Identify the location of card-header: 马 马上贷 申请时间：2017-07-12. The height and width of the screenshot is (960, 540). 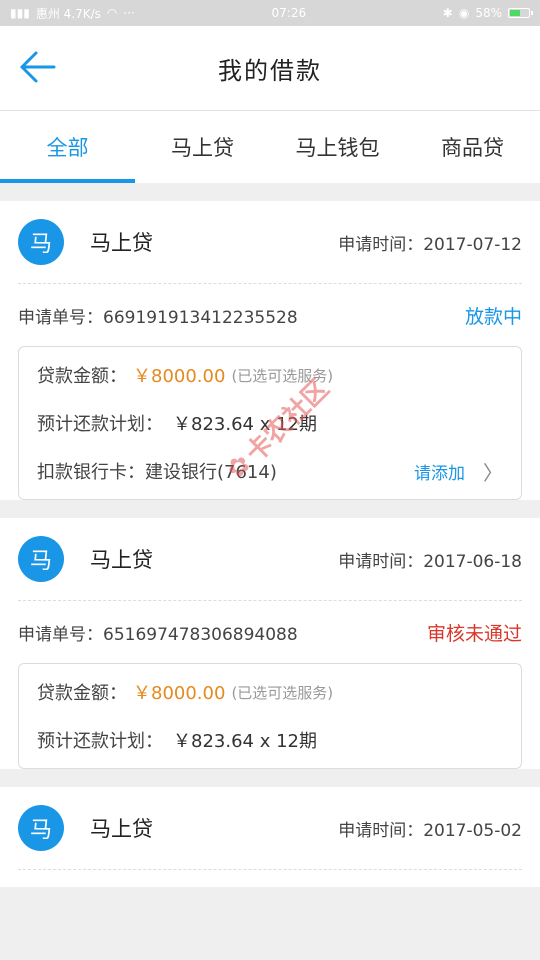
(270, 242).